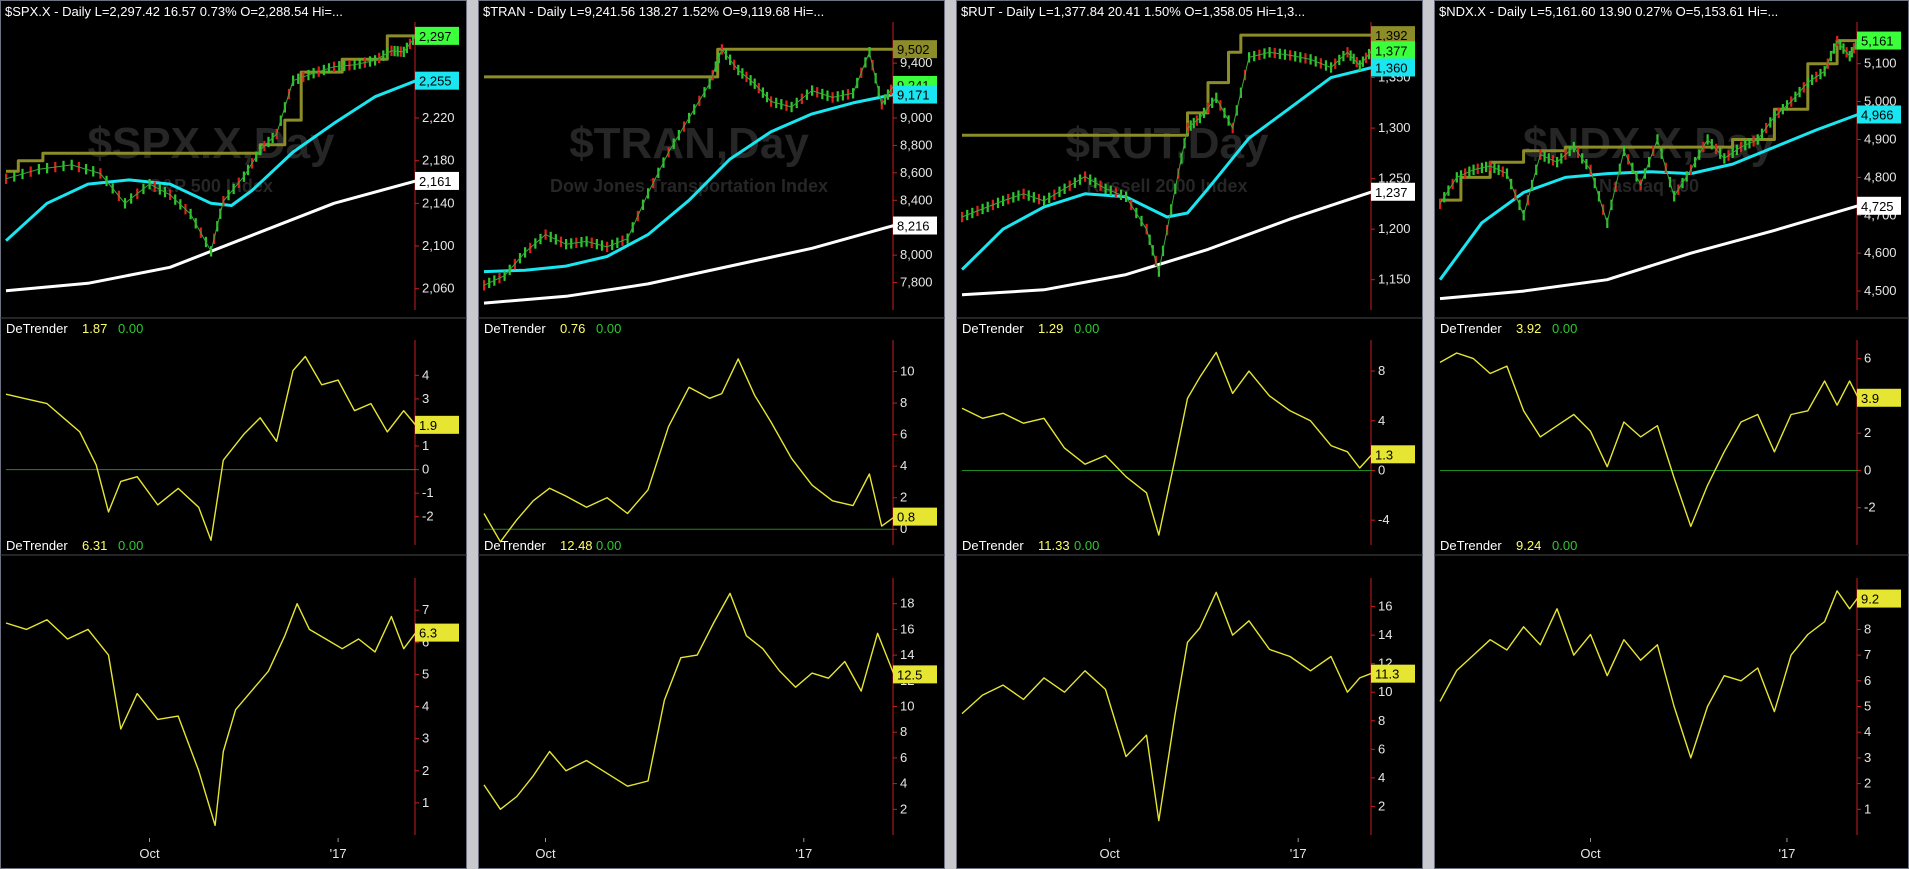 The image size is (1909, 869). Describe the element at coordinates (916, 282) in the screenshot. I see `price-tick-label: 7,800` at that location.